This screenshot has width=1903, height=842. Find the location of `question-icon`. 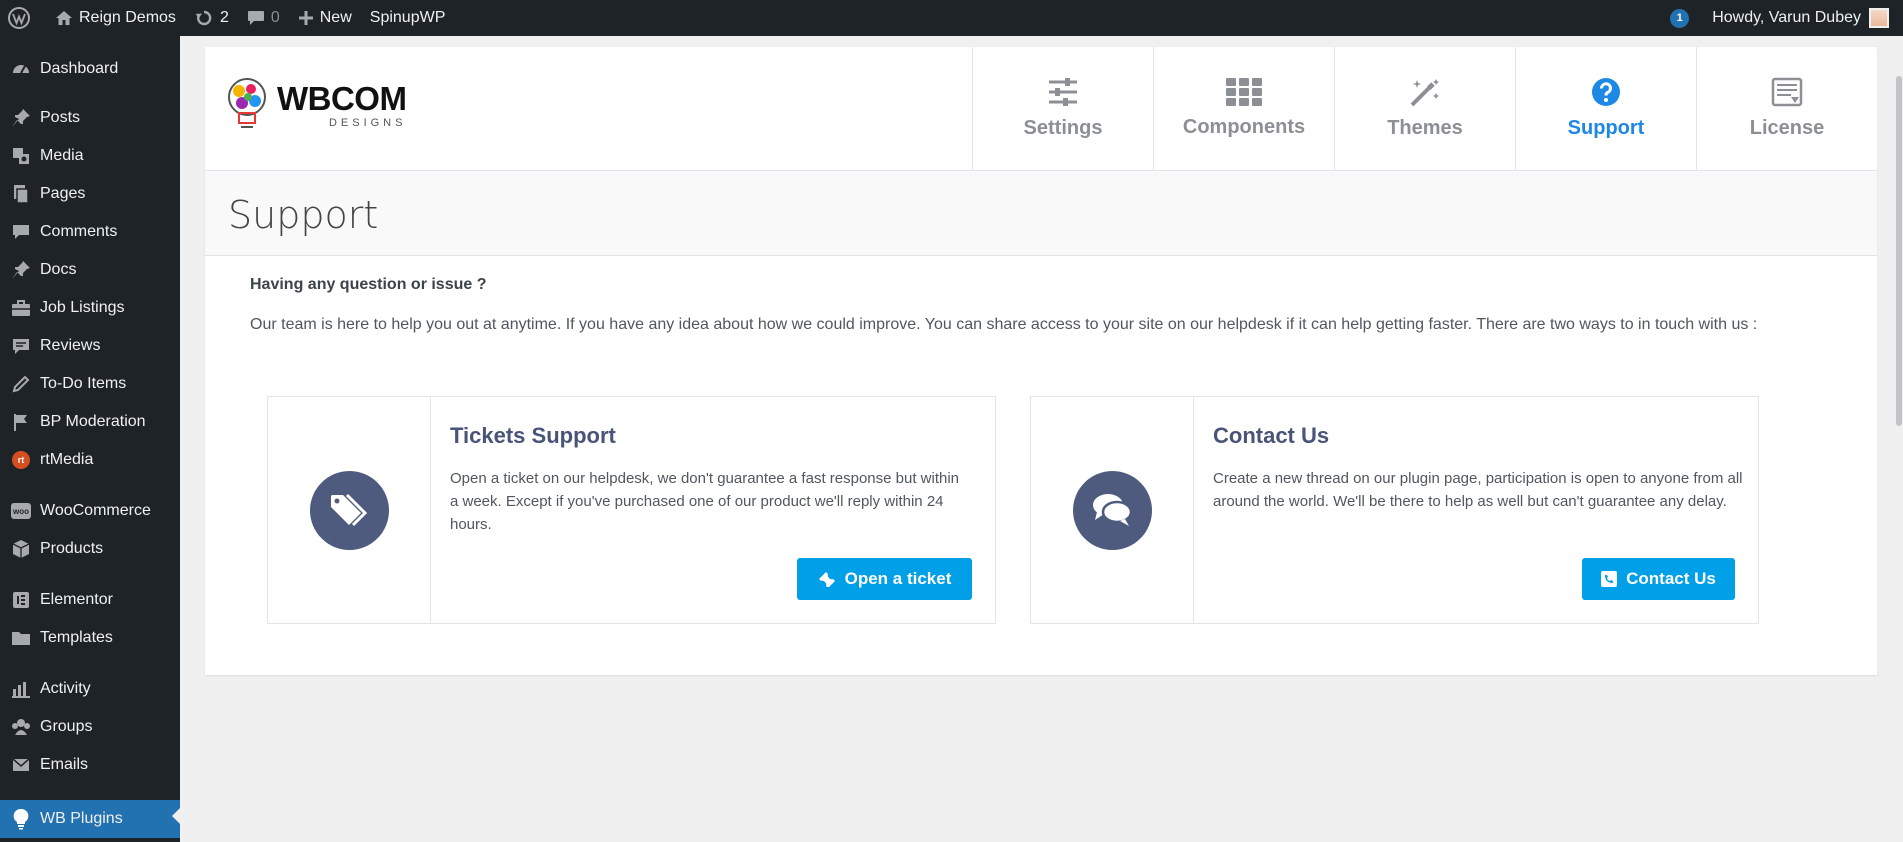

question-icon is located at coordinates (1606, 92).